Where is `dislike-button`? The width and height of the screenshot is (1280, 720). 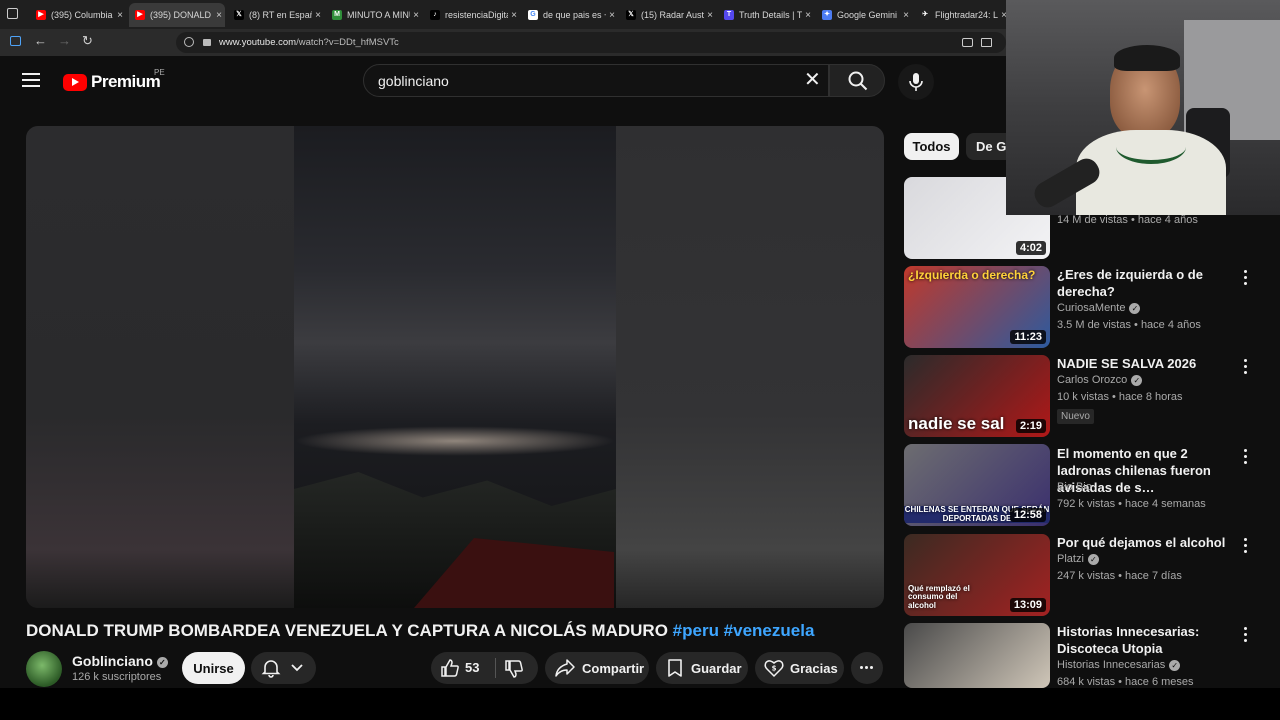
dislike-button is located at coordinates (517, 668).